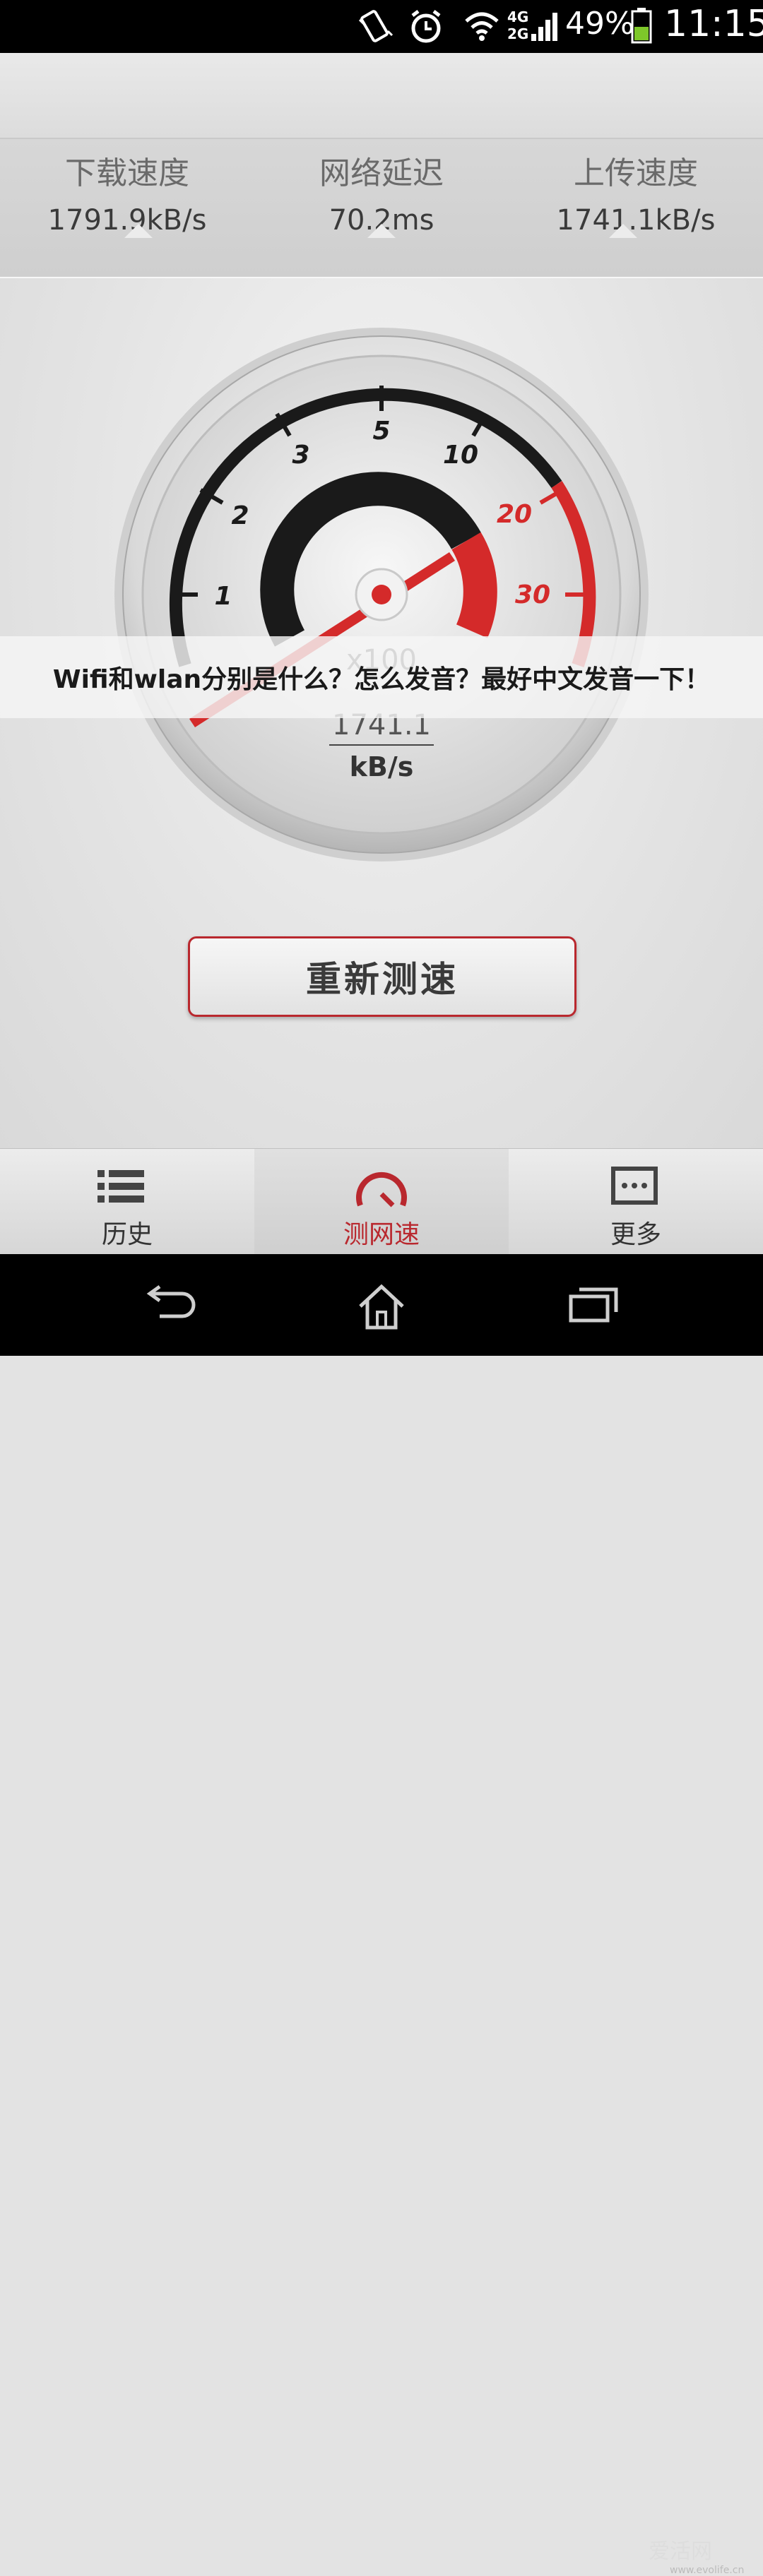  I want to click on scale-label: 20, so click(514, 514).